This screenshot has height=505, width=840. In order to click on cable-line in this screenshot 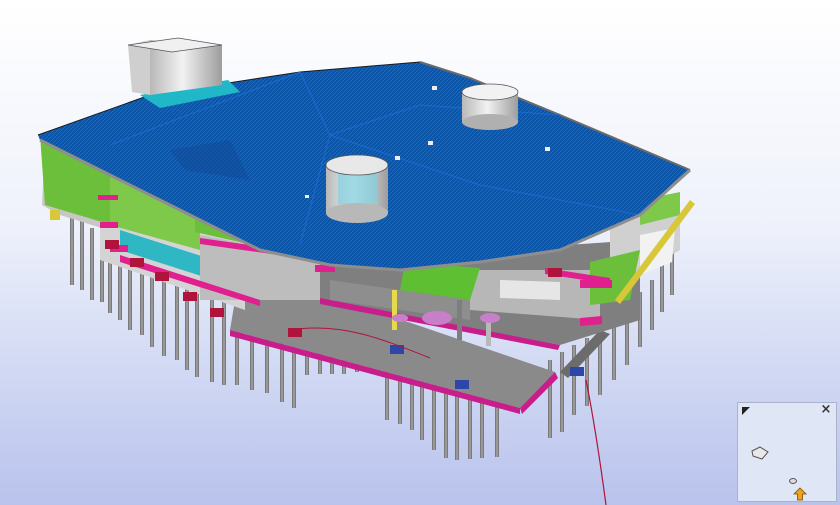, I will do `click(596, 442)`.